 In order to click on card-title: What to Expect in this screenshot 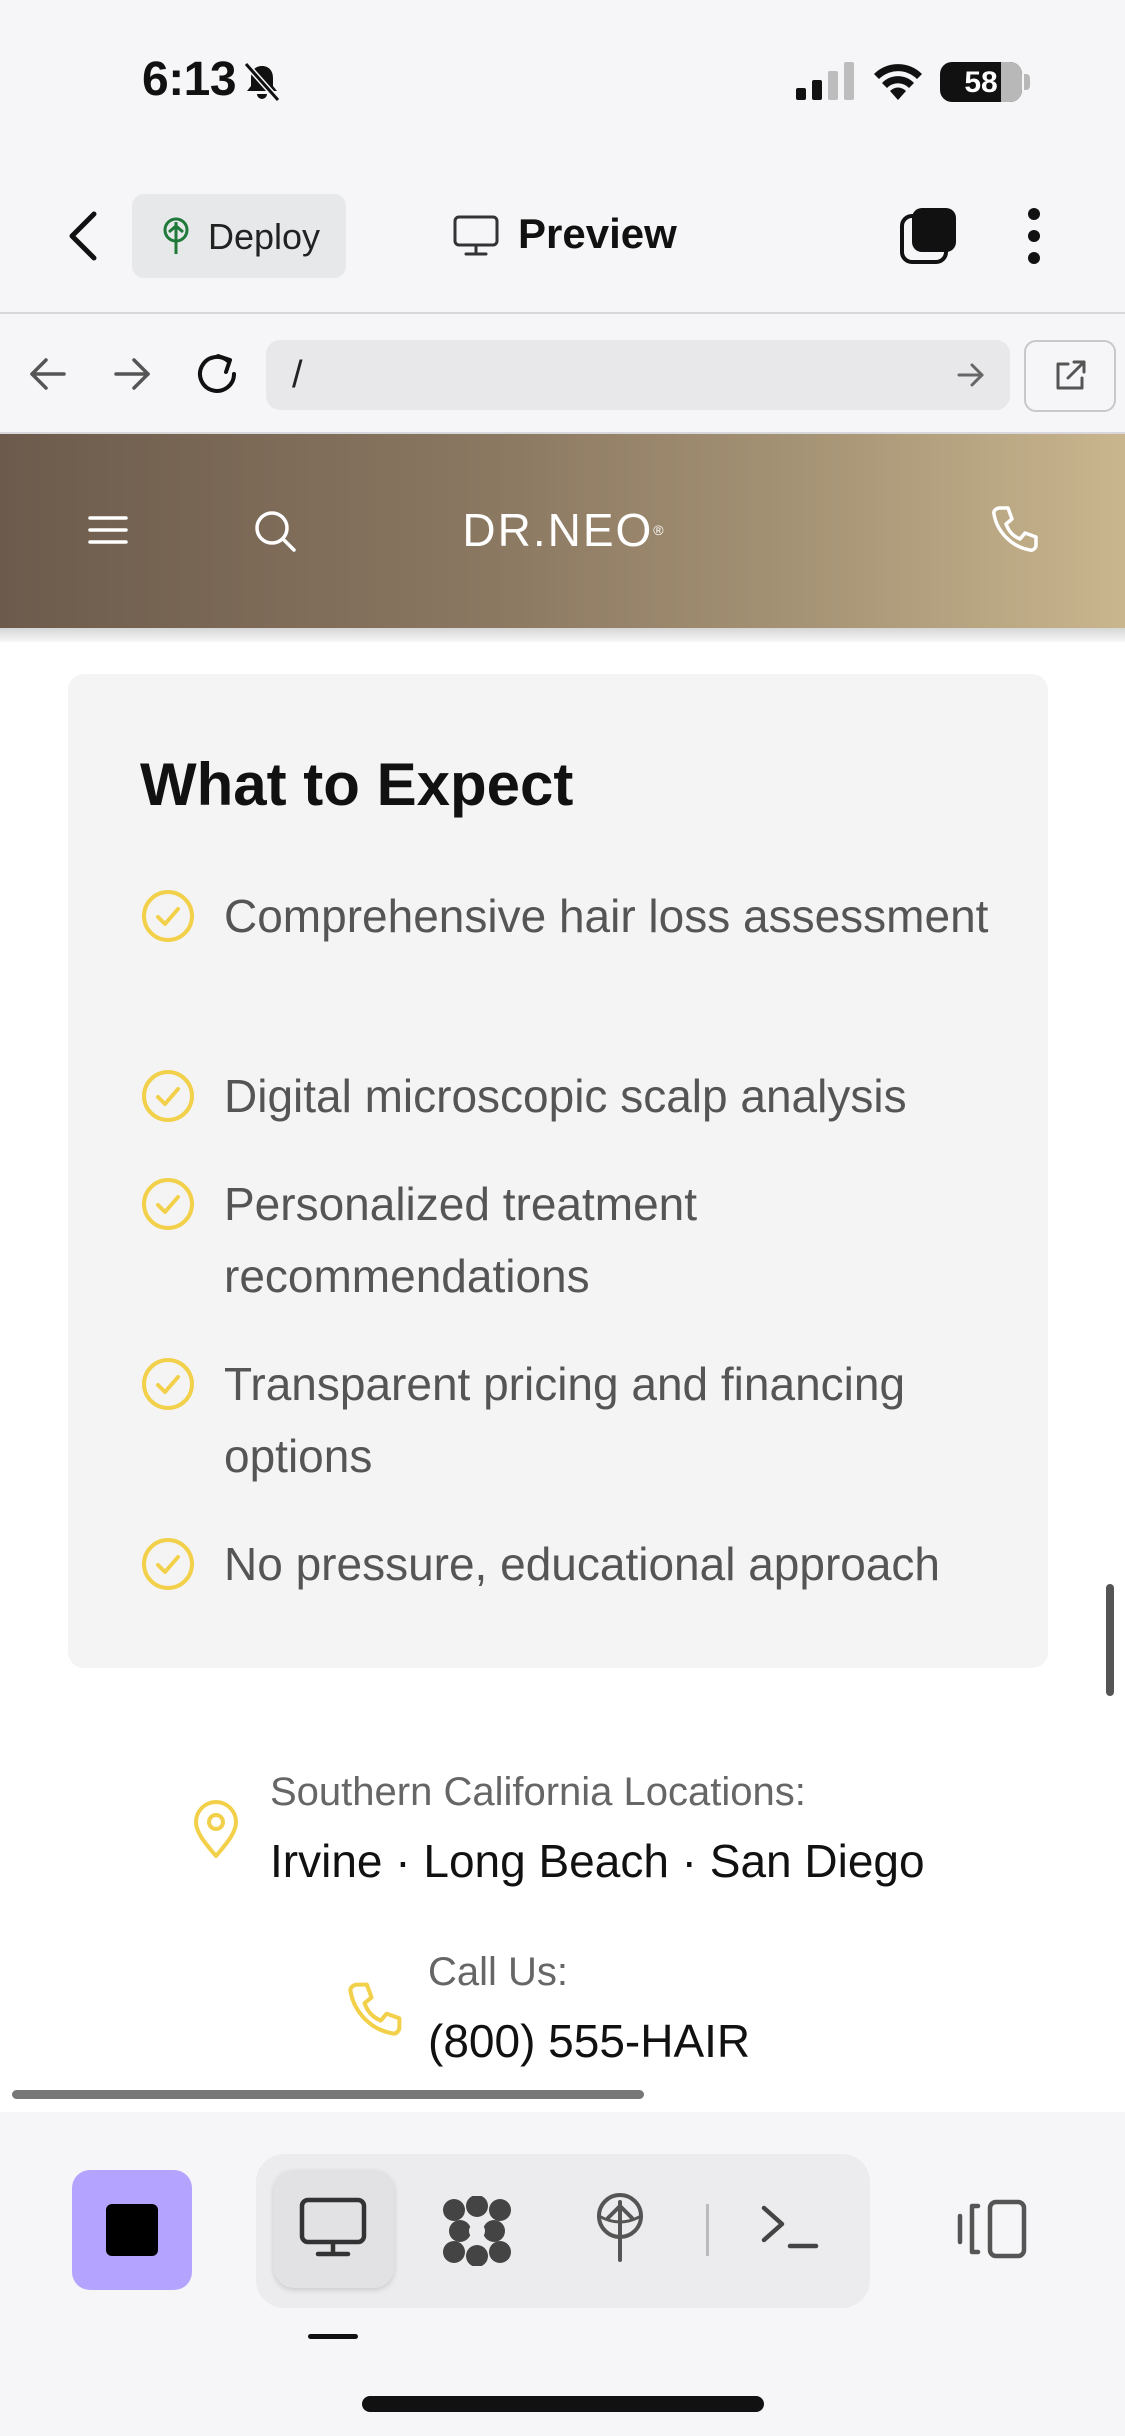, I will do `click(357, 784)`.